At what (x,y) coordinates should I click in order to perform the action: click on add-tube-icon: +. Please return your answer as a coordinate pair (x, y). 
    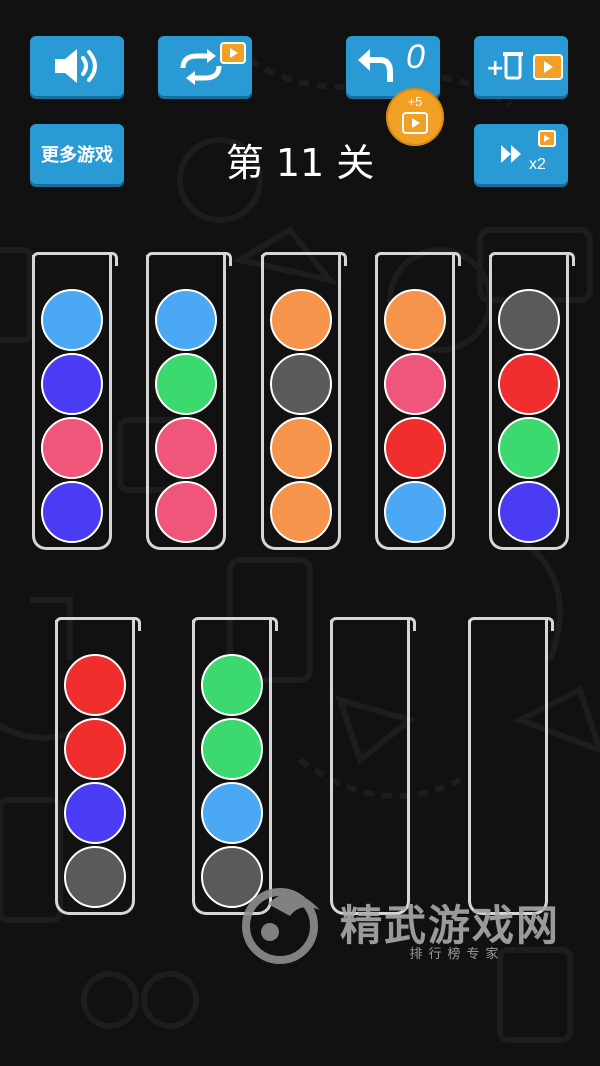
    Looking at the image, I should click on (524, 66).